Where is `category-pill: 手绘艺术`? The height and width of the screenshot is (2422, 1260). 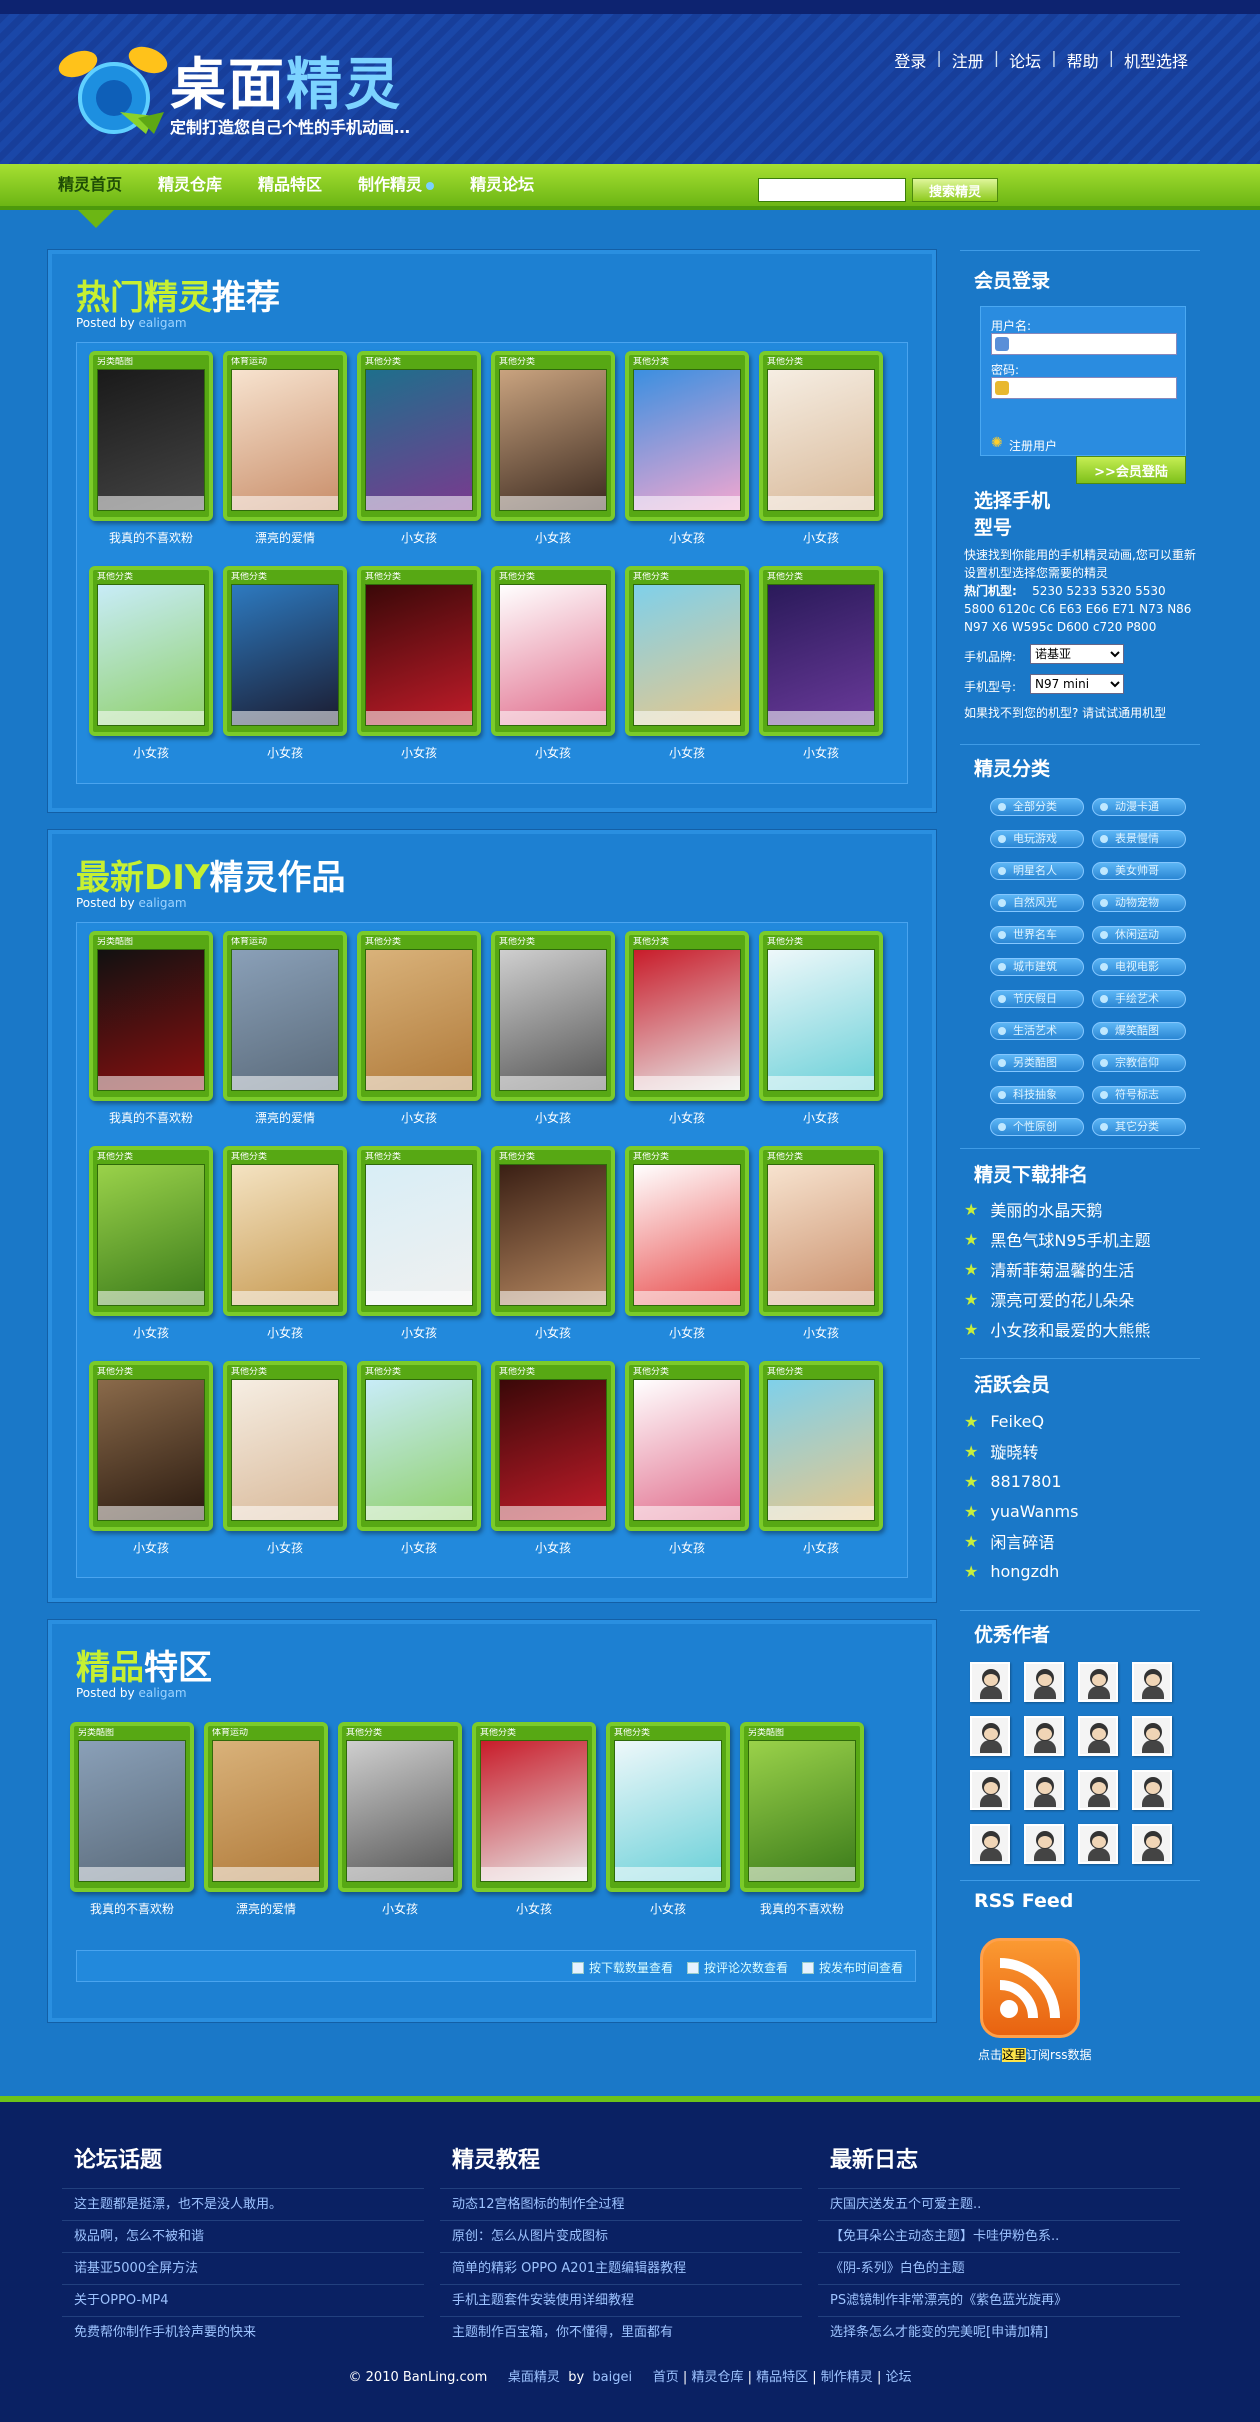 category-pill: 手绘艺术 is located at coordinates (1139, 999).